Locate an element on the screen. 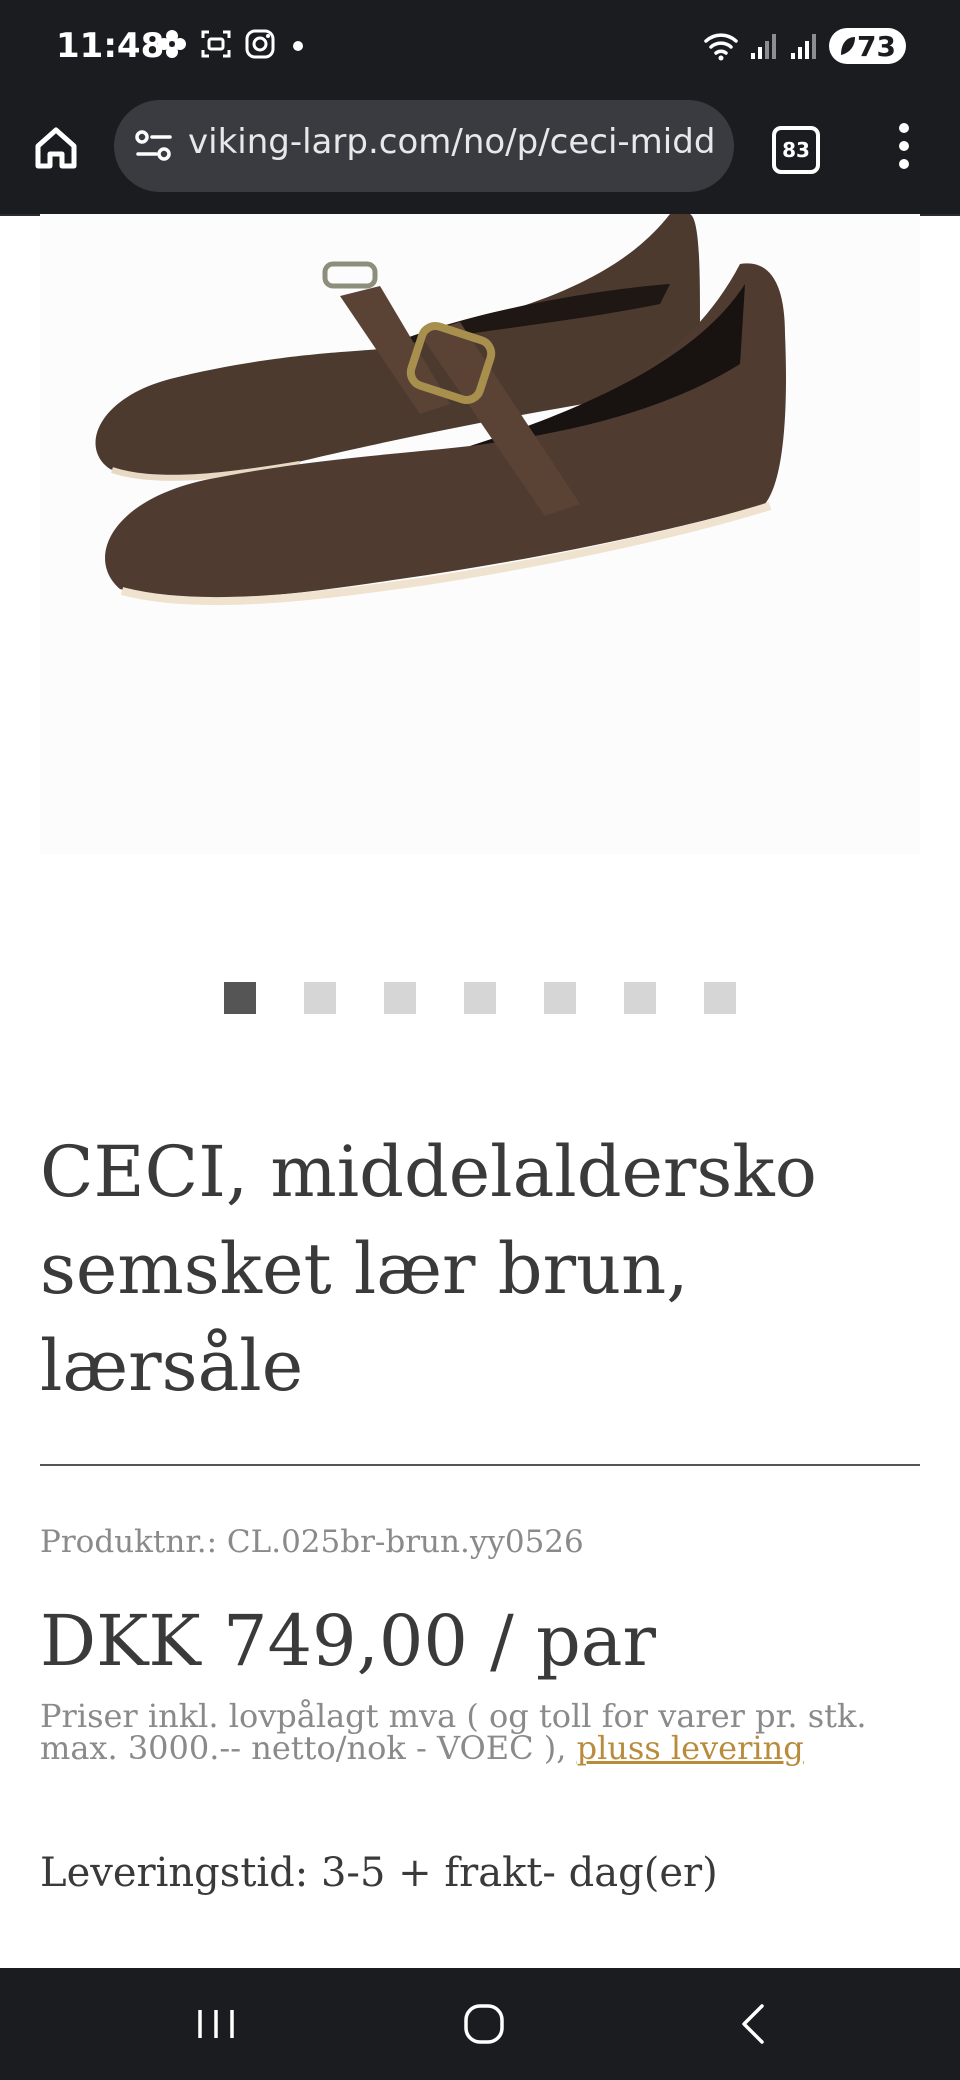  address-bar: viking-larp.com/no/p/ceci-midd is located at coordinates (424, 146).